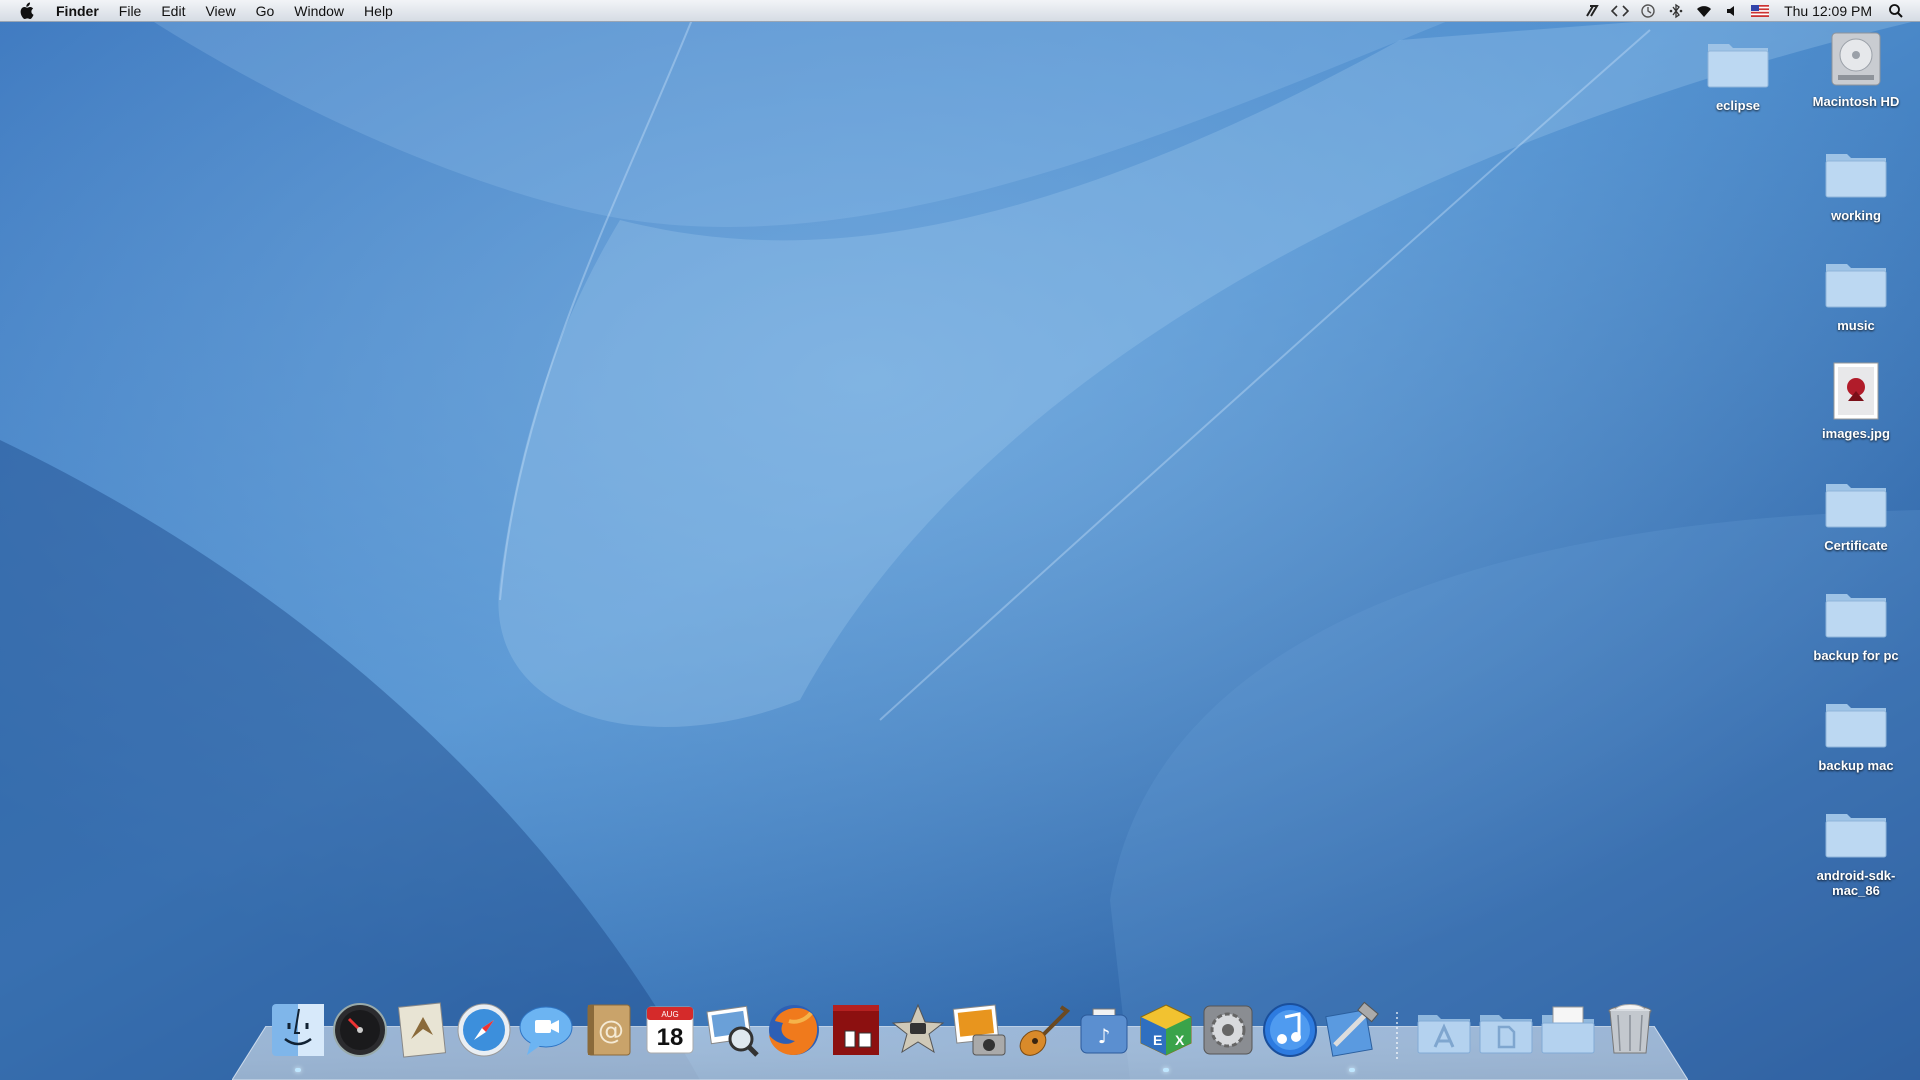 This screenshot has width=1920, height=1080. What do you see at coordinates (77, 11) in the screenshot?
I see `menu-finder: Finder` at bounding box center [77, 11].